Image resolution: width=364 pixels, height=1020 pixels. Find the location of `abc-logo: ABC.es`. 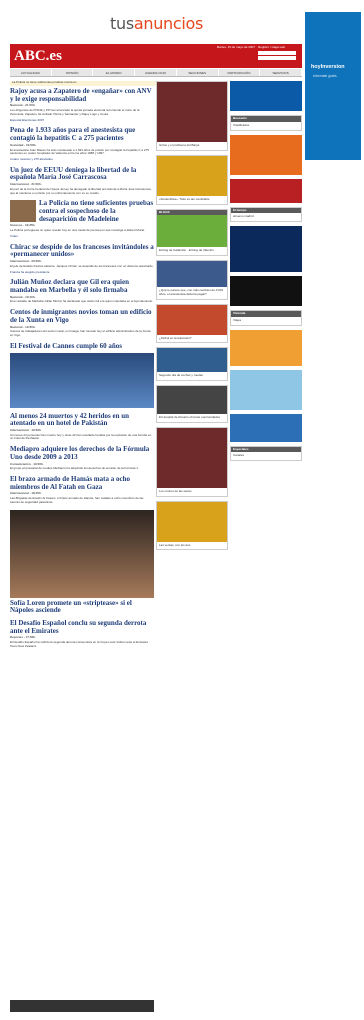

abc-logo: ABC.es is located at coordinates (38, 56).